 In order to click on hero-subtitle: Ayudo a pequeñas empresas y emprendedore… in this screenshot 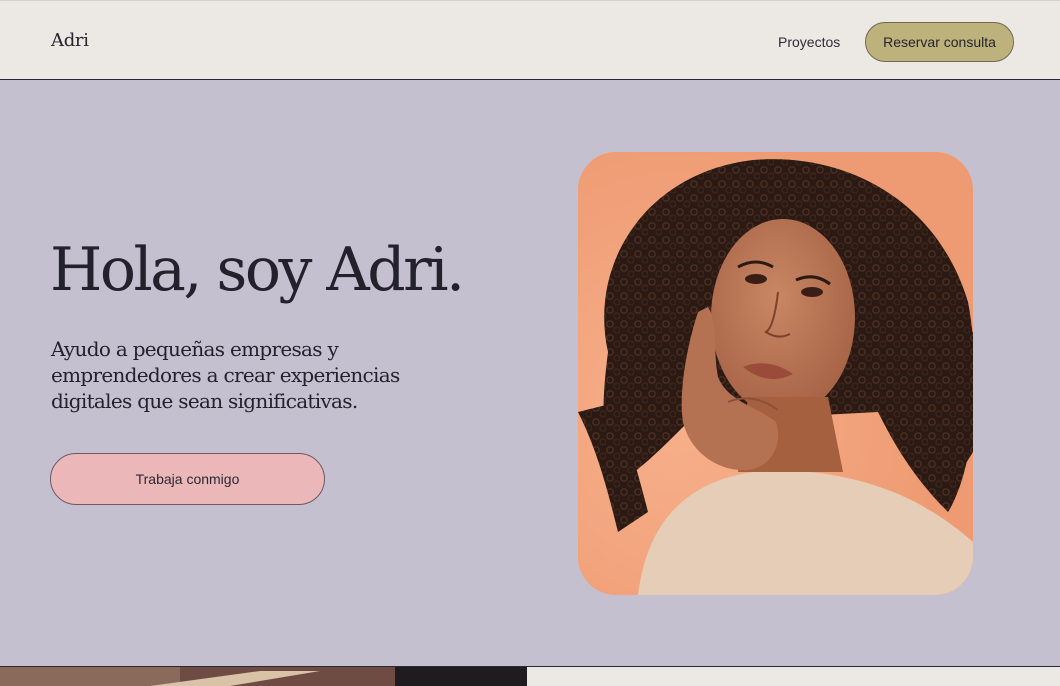, I will do `click(225, 375)`.